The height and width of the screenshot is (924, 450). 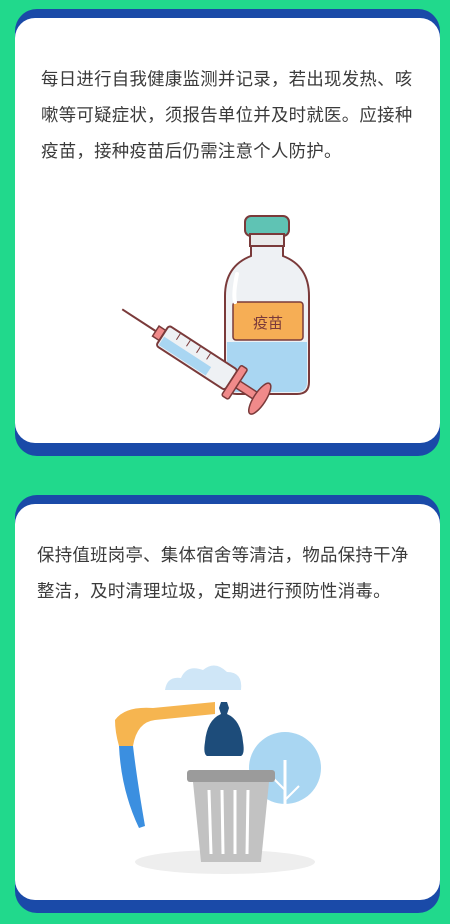 What do you see at coordinates (268, 323) in the screenshot?
I see `vaccine-label: 疫苗` at bounding box center [268, 323].